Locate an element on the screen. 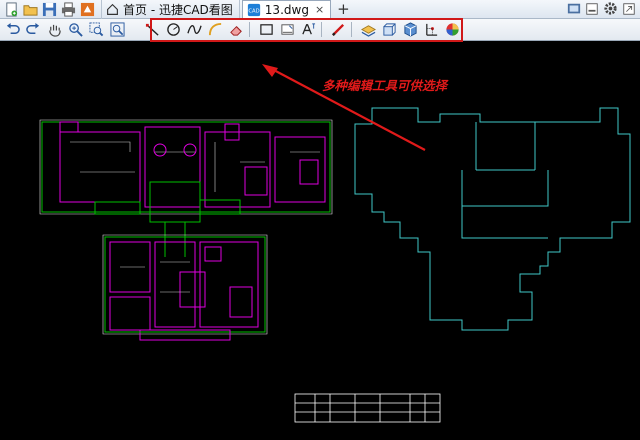 The height and width of the screenshot is (440, 640). close-tab-button: × is located at coordinates (319, 9).